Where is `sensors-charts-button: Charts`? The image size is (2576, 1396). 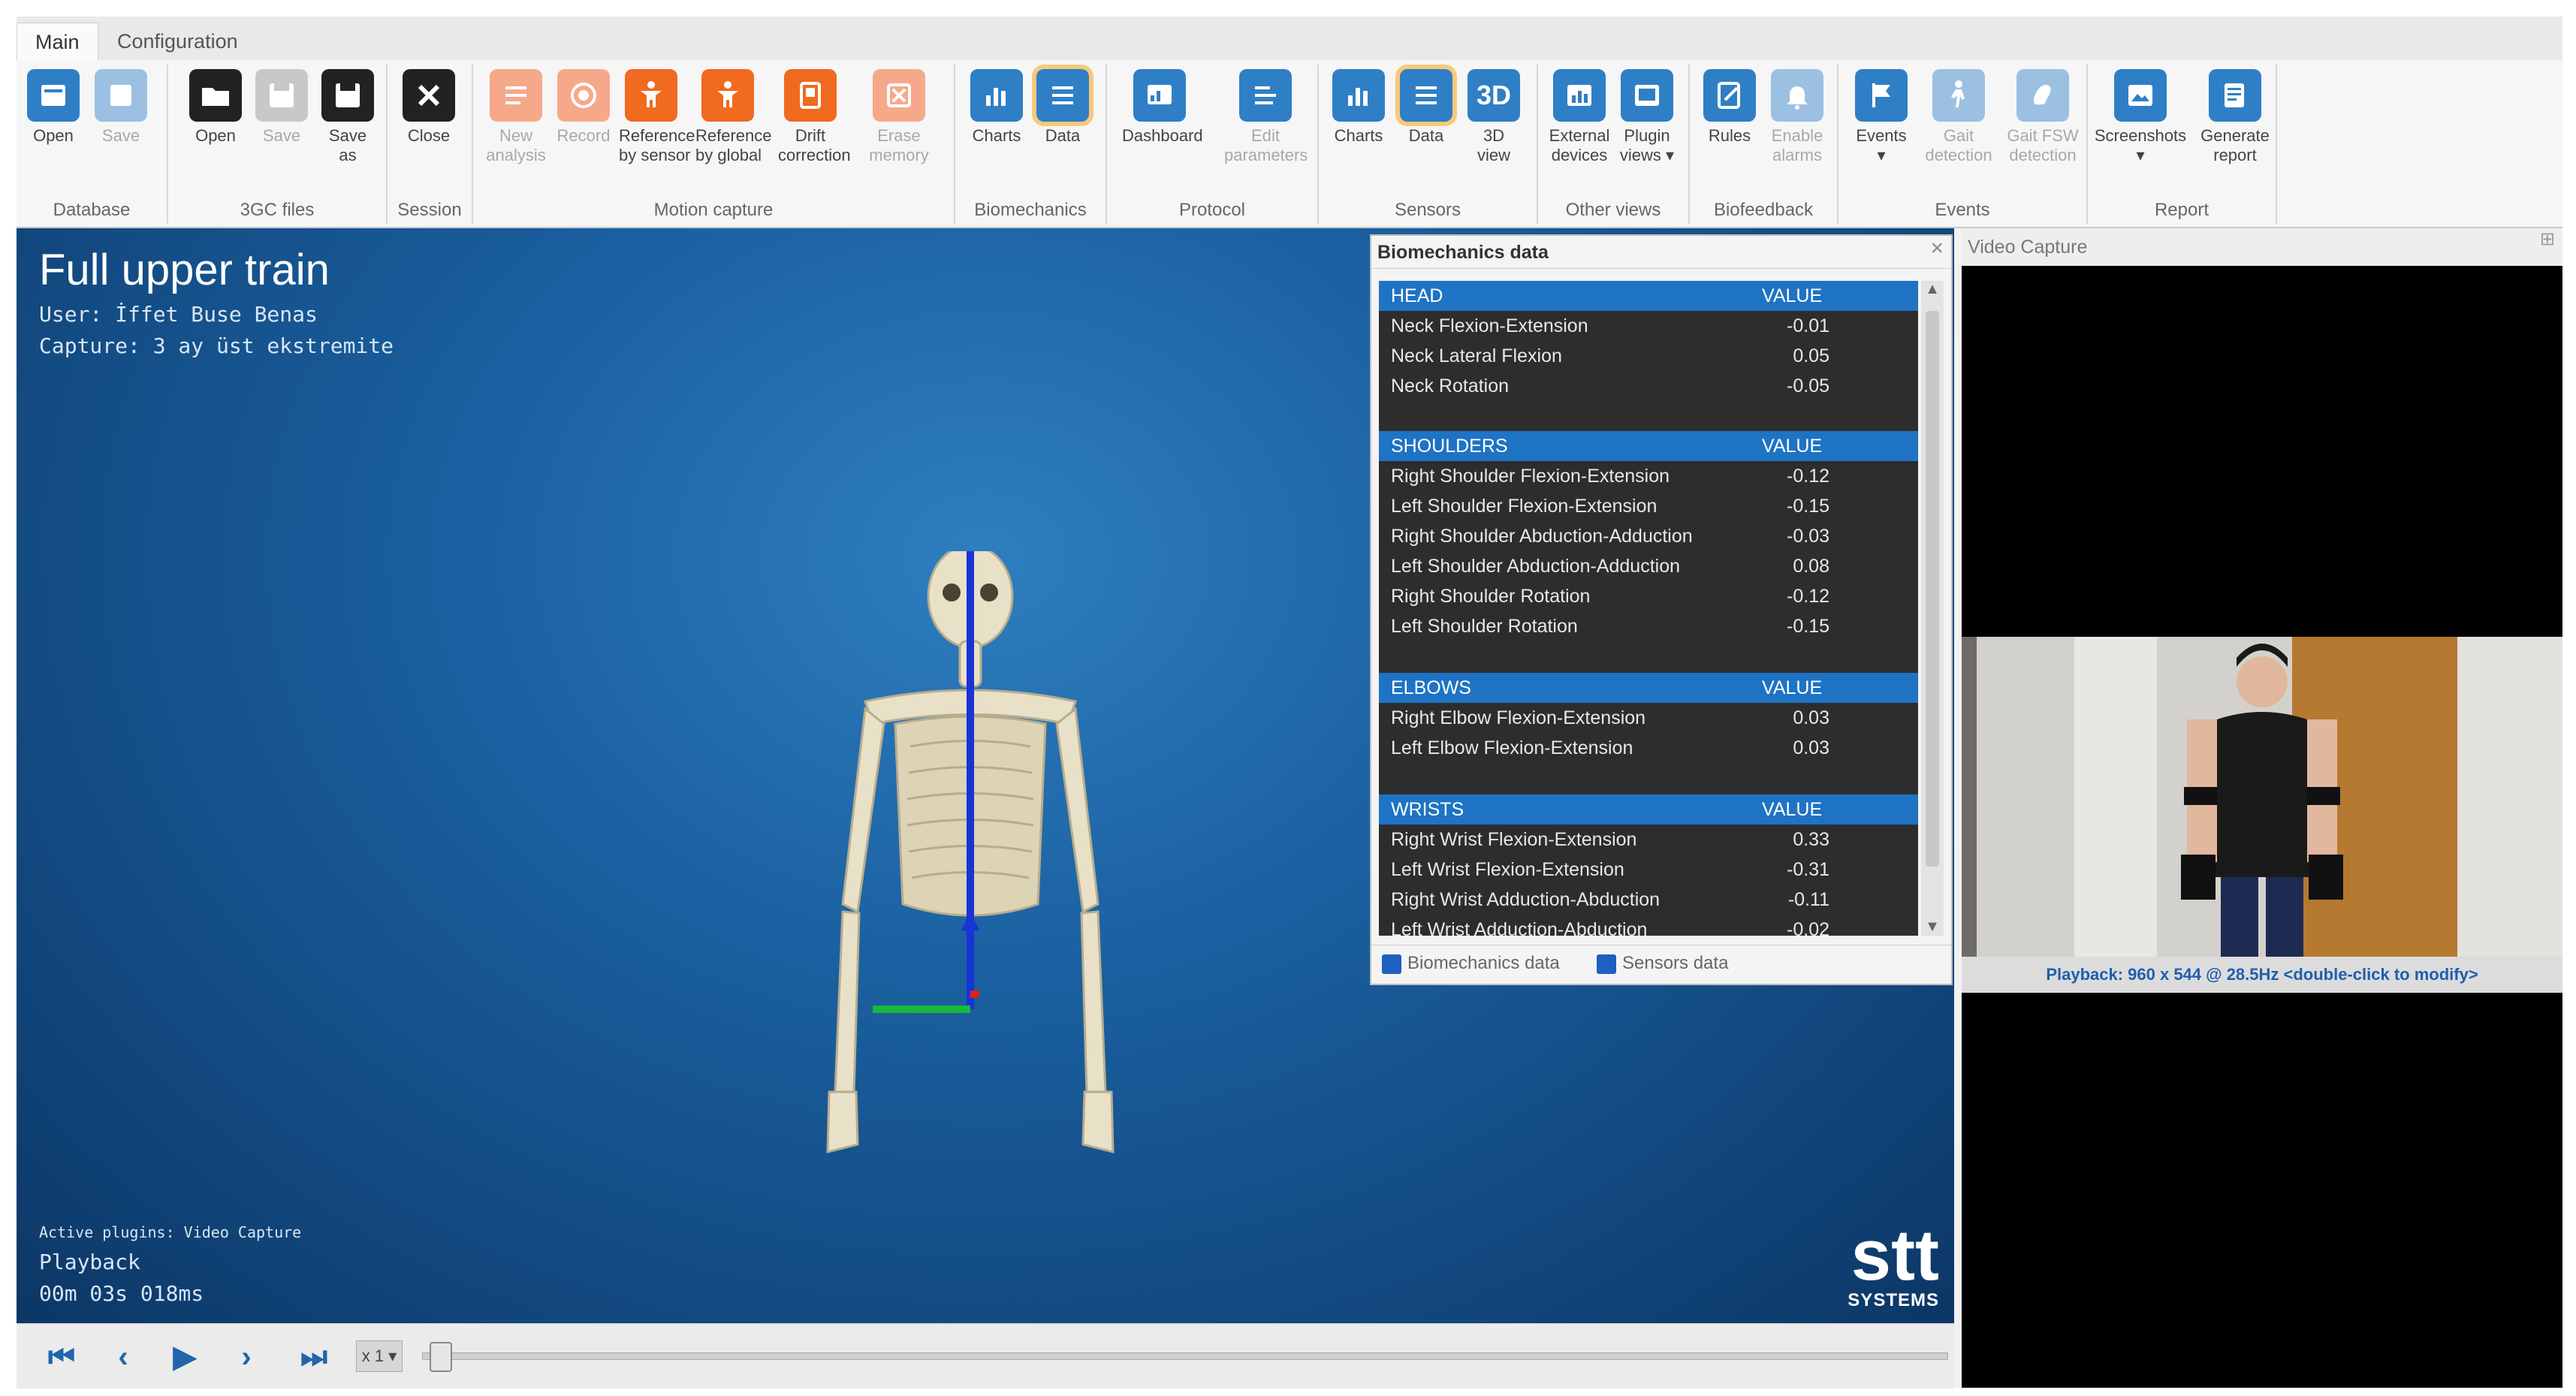 sensors-charts-button: Charts is located at coordinates (1358, 108).